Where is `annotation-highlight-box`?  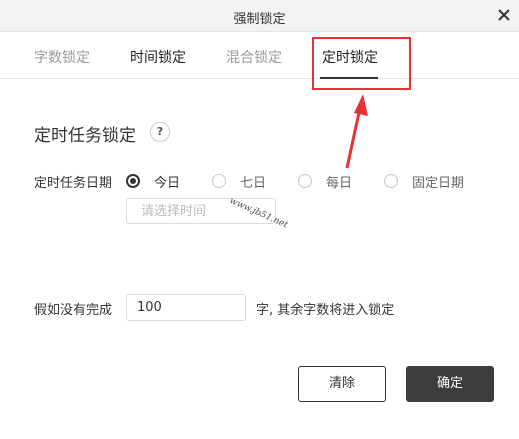 annotation-highlight-box is located at coordinates (361, 63).